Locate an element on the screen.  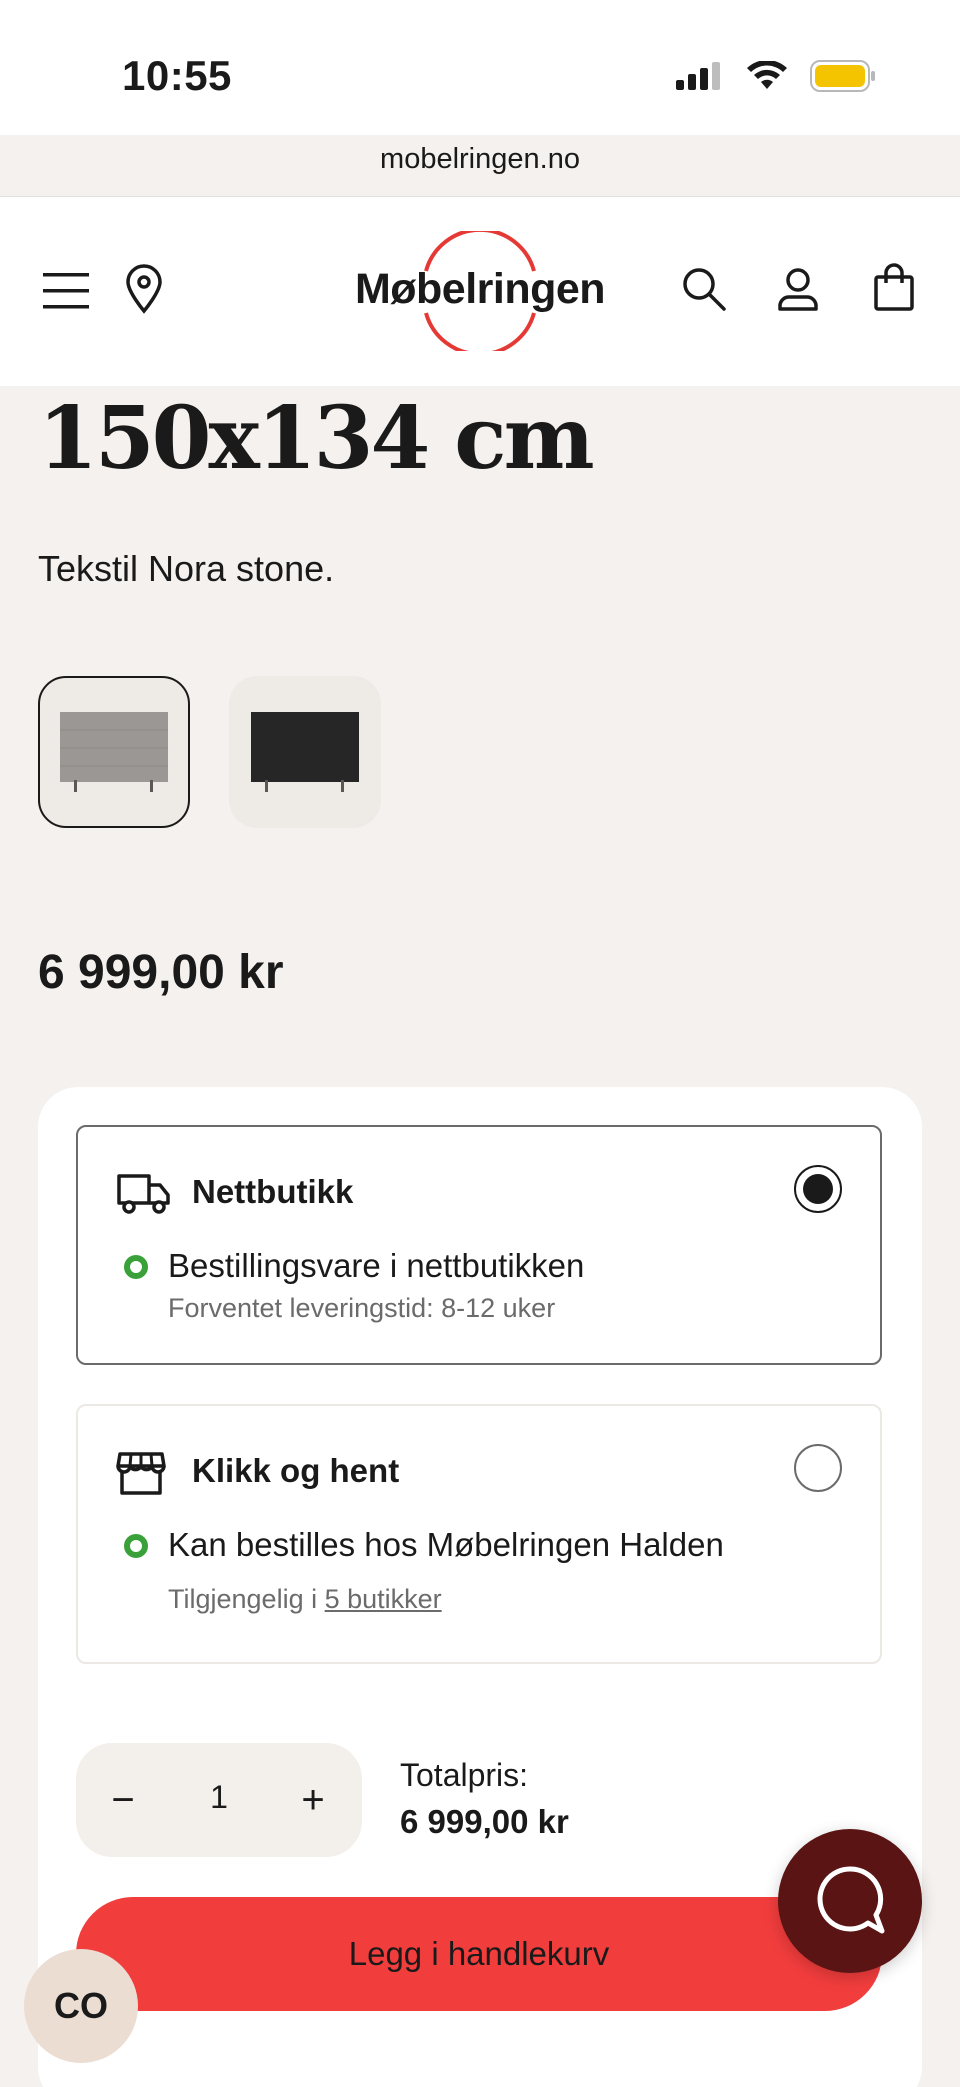
available-indicator is located at coordinates (136, 1546).